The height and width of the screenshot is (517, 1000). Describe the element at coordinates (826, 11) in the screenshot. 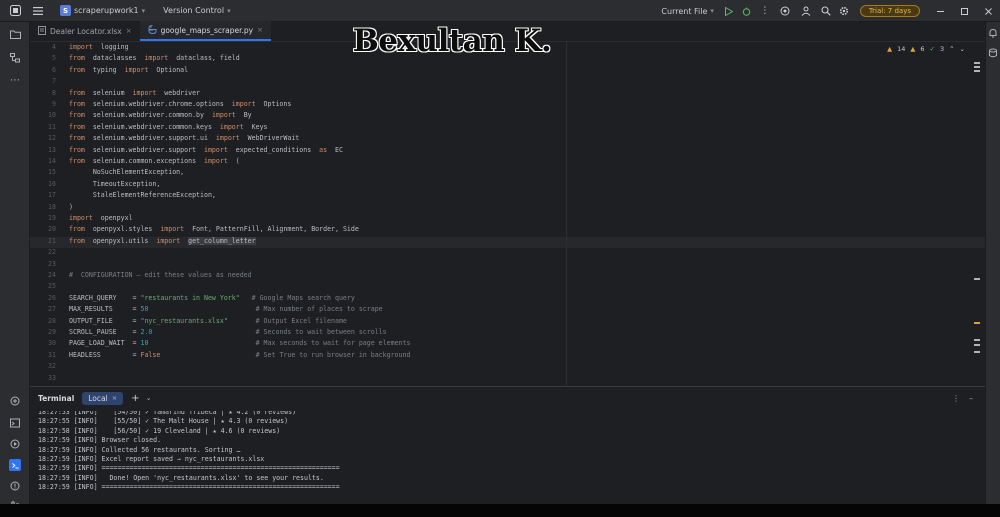

I see `search-icon` at that location.